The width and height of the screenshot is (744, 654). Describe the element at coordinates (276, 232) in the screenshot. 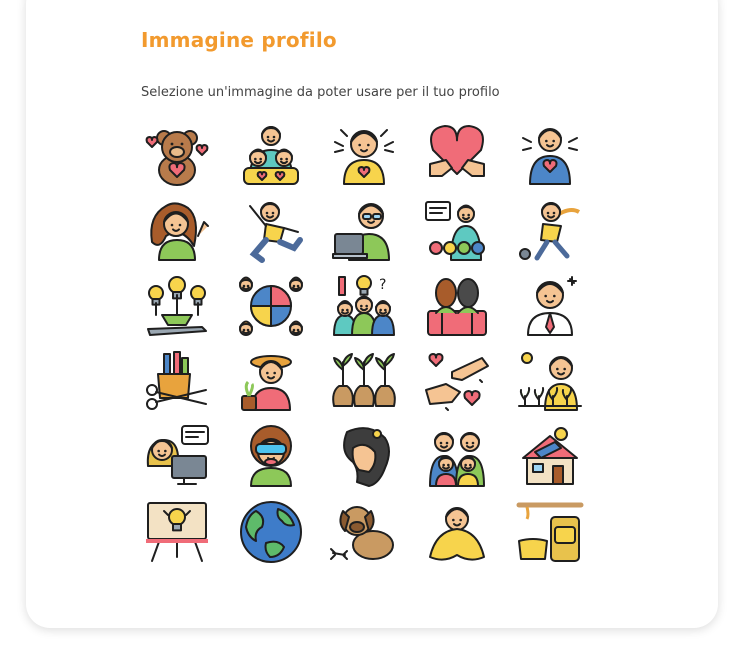

I see `jumping-person-icon` at that location.